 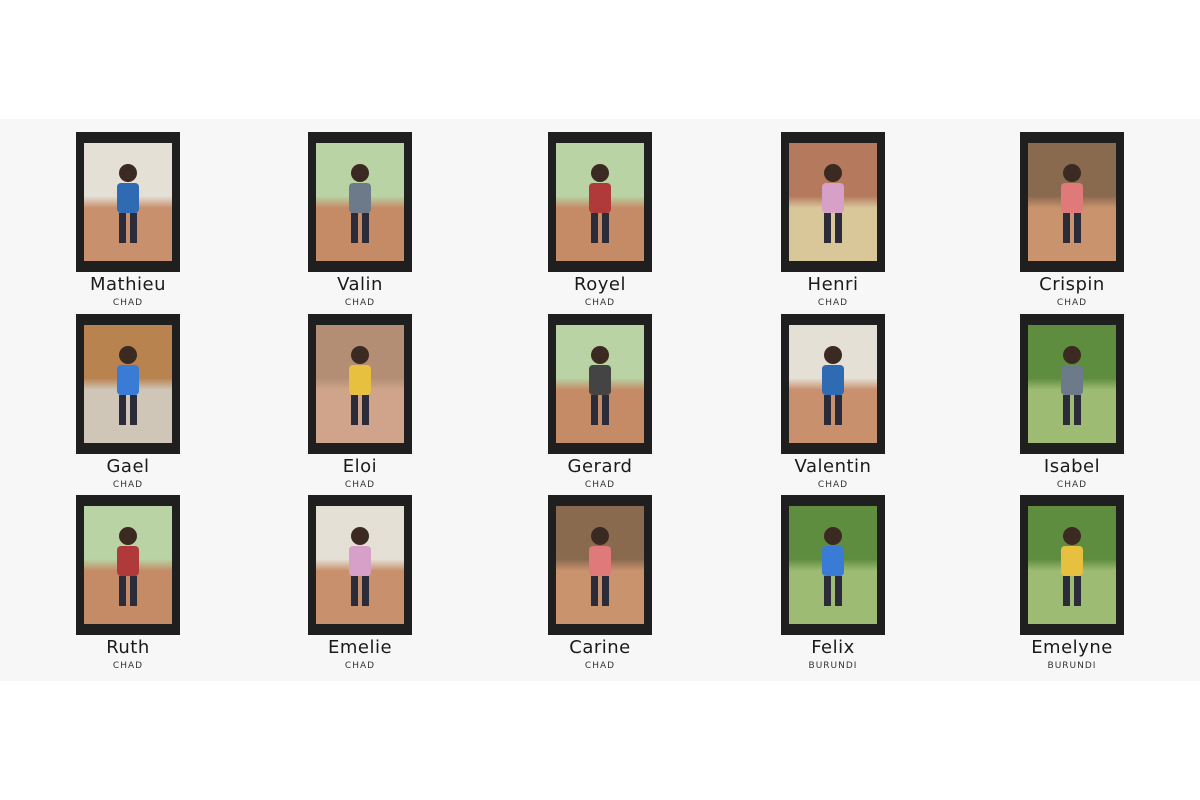 I want to click on child-name: Mathieu, so click(x=127, y=284).